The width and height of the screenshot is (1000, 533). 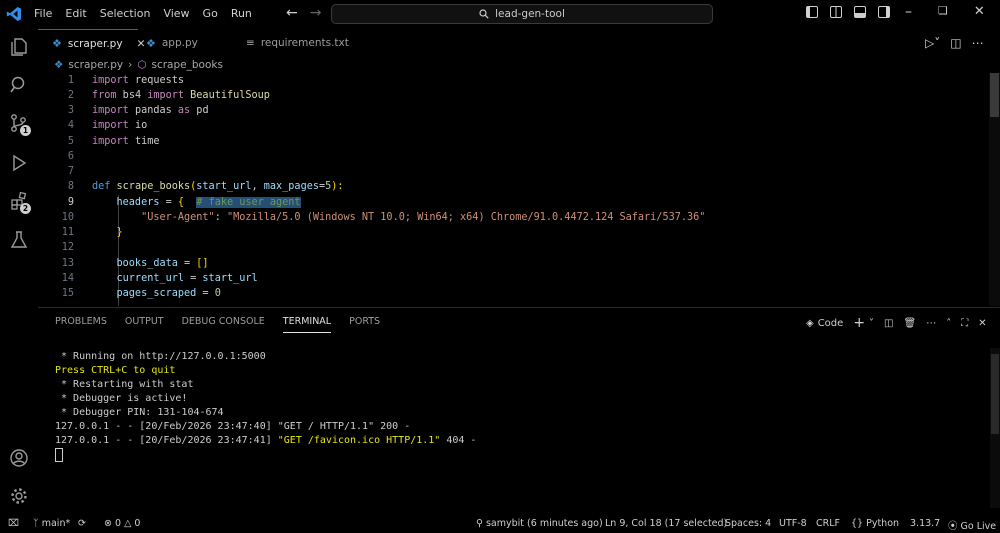 What do you see at coordinates (67, 232) in the screenshot?
I see `line-number: 11` at bounding box center [67, 232].